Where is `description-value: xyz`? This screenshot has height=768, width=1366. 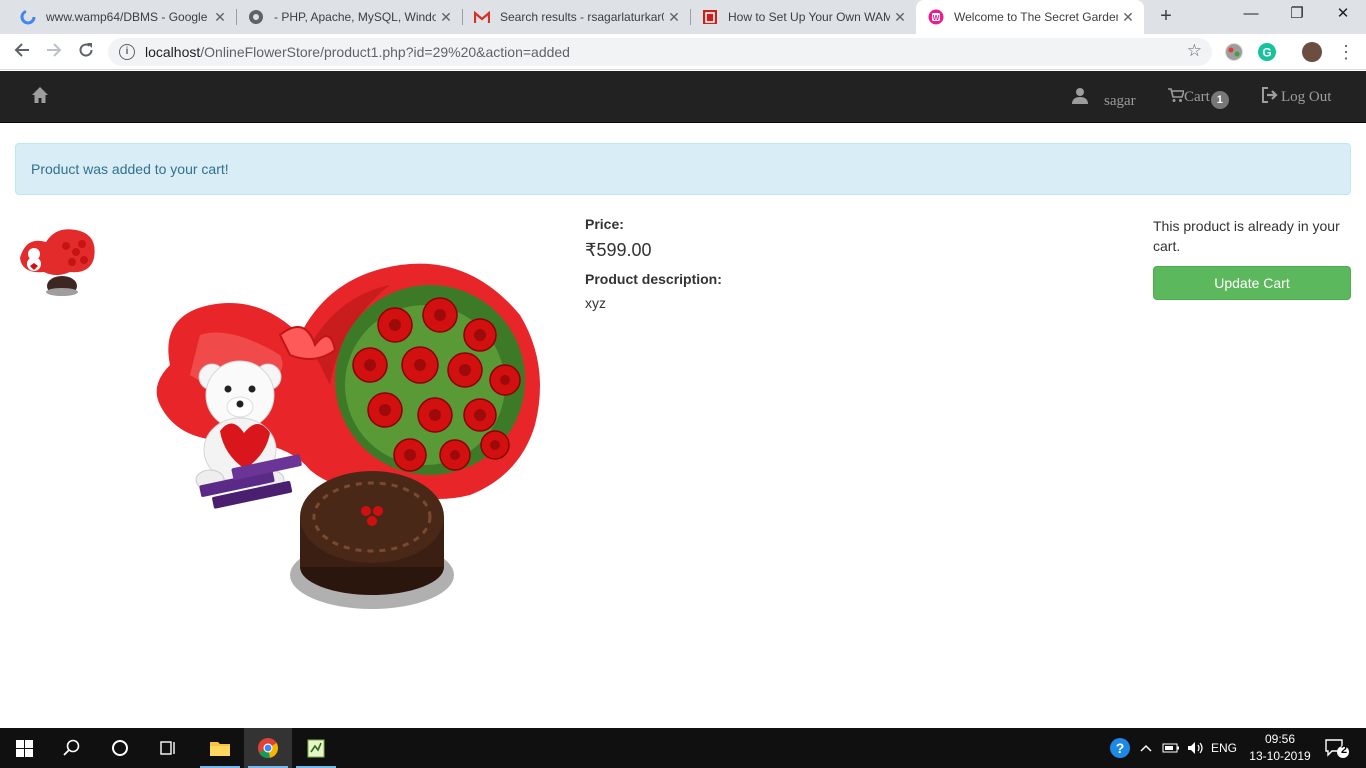 description-value: xyz is located at coordinates (595, 303).